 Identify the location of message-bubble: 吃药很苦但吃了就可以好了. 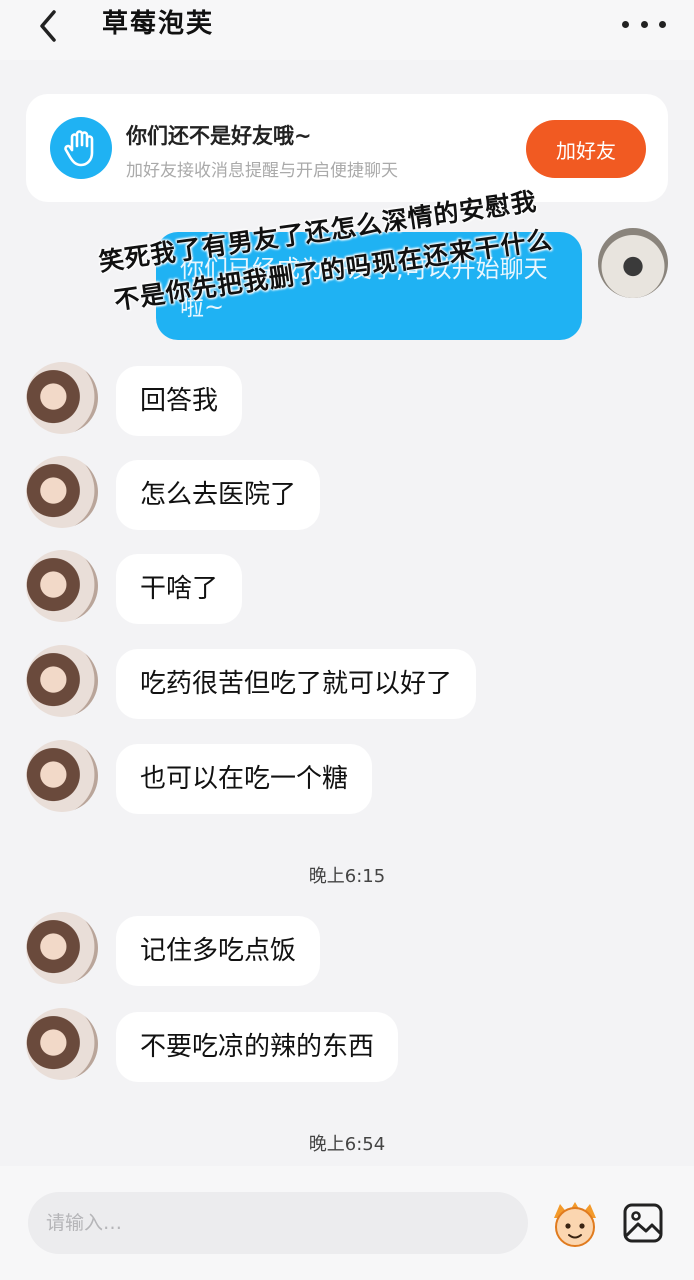
(296, 684).